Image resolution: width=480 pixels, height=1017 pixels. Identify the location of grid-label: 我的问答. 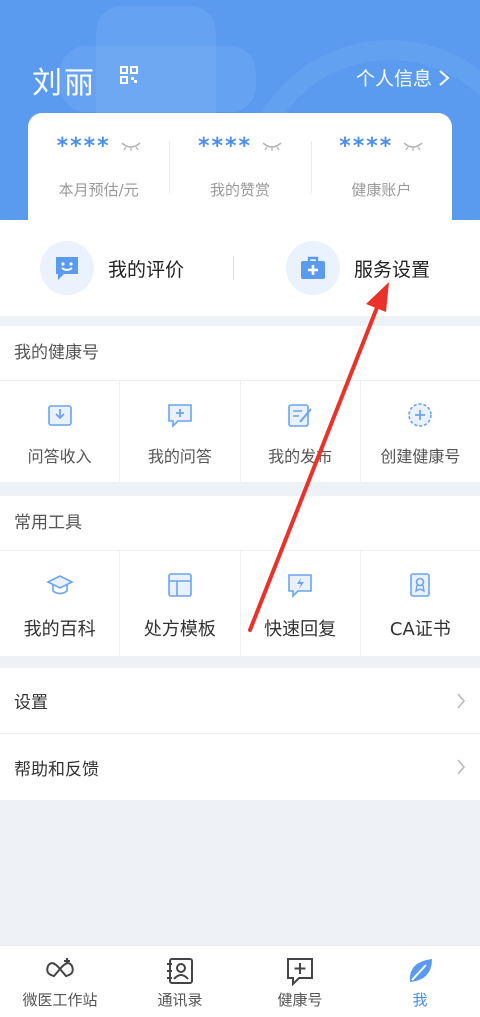
(179, 456).